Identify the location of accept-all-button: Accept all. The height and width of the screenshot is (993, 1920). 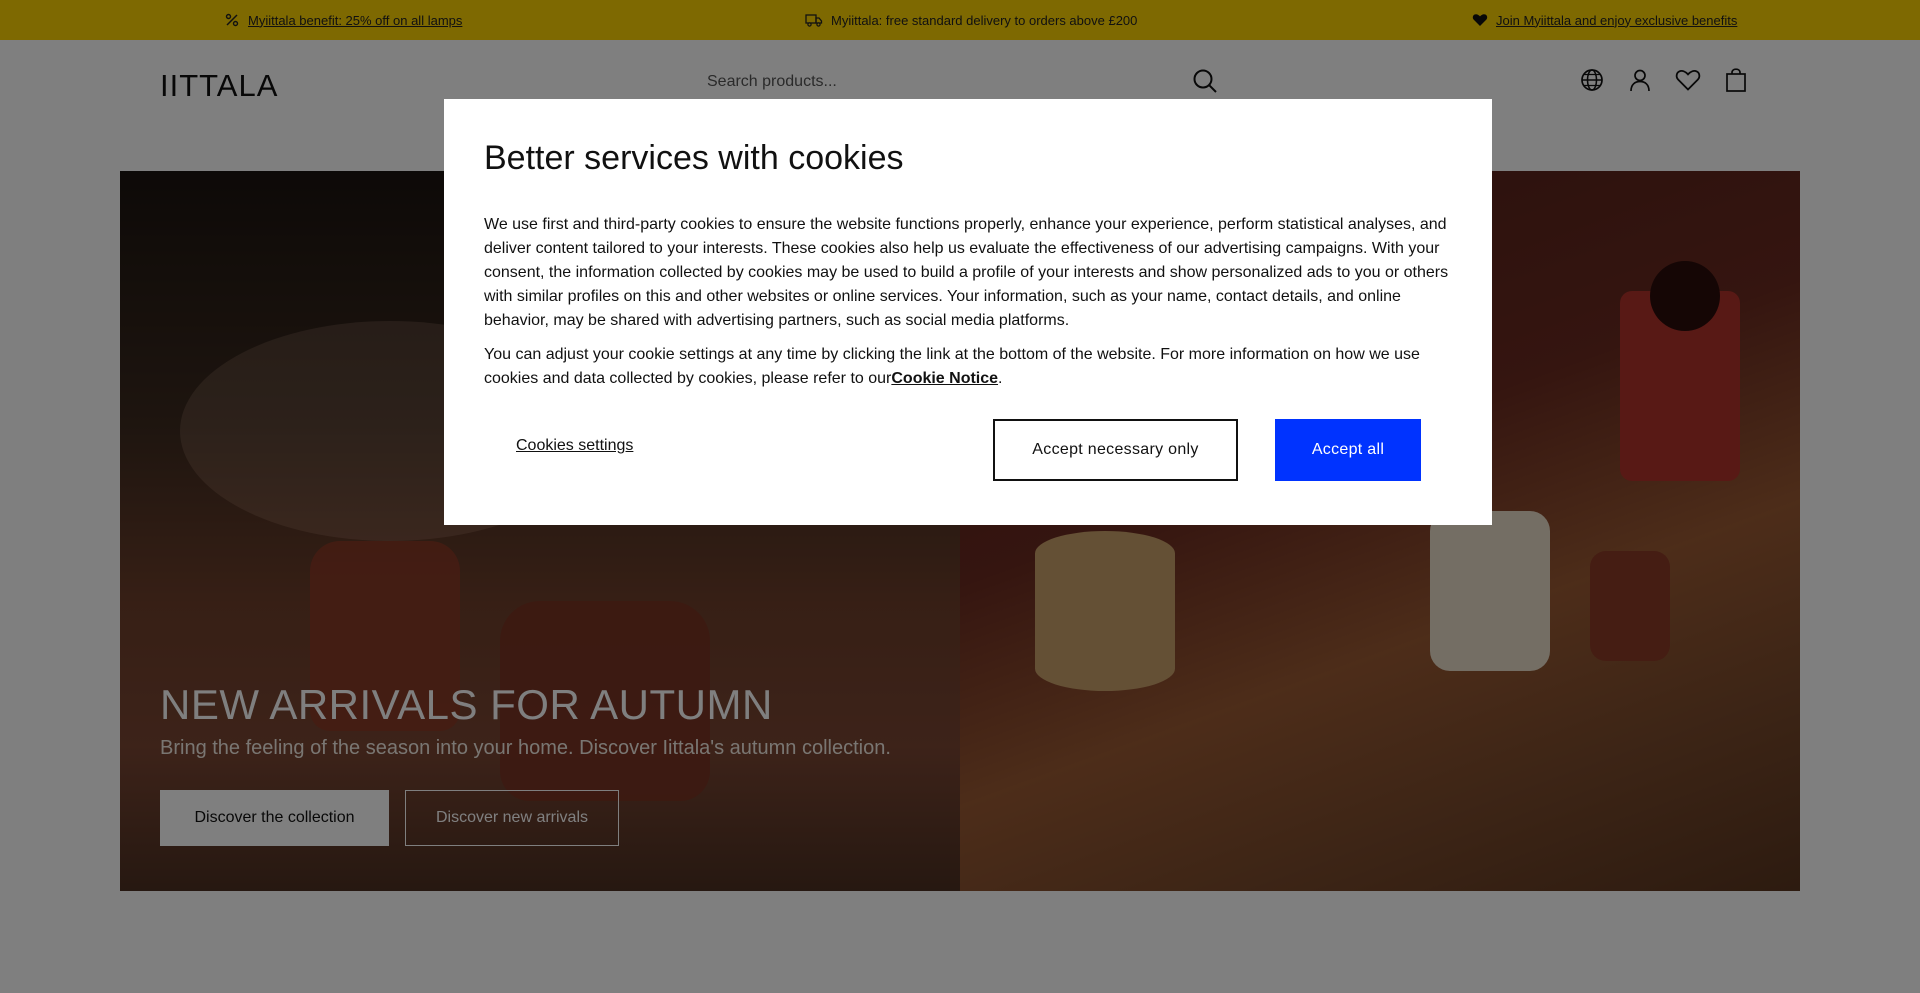
(1348, 450).